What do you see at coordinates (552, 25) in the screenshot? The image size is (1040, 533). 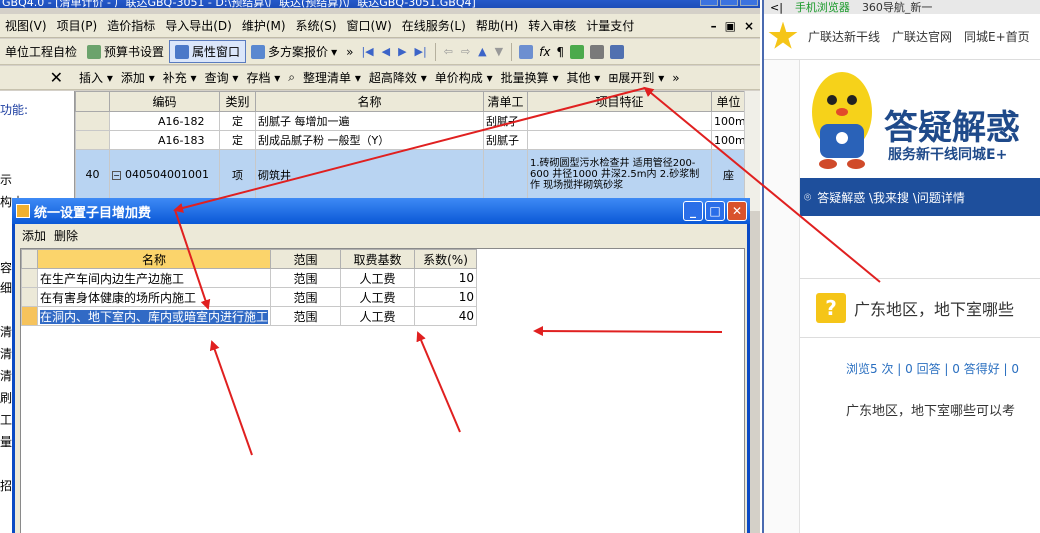 I see `menu-transfer-review: 转入审核` at bounding box center [552, 25].